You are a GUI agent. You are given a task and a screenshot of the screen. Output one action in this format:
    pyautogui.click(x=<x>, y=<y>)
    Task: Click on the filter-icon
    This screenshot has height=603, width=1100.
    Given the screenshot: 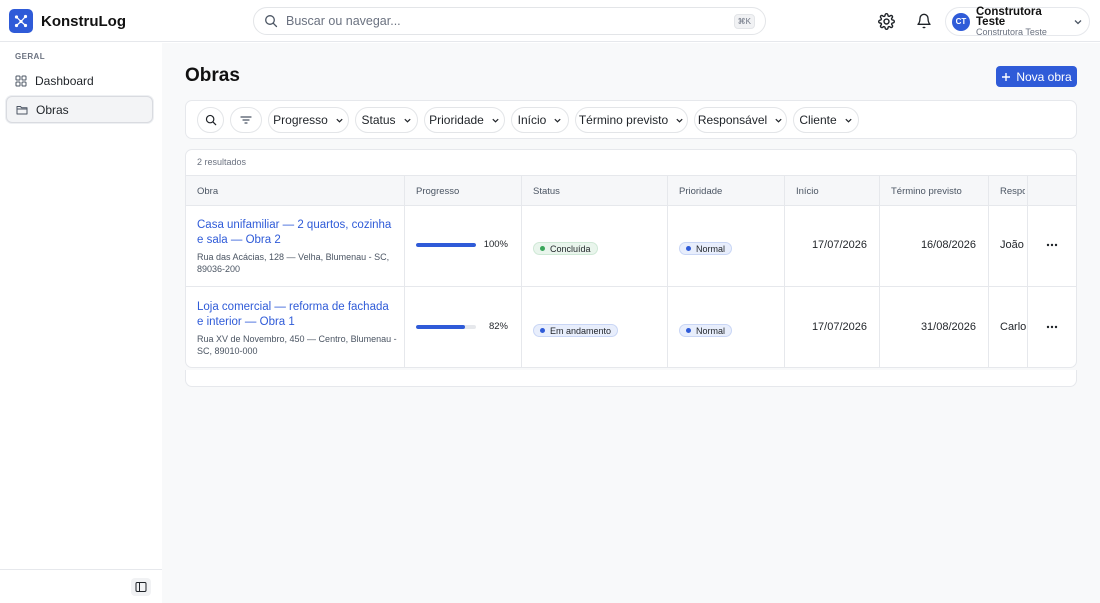 What is the action you would take?
    pyautogui.click(x=246, y=120)
    